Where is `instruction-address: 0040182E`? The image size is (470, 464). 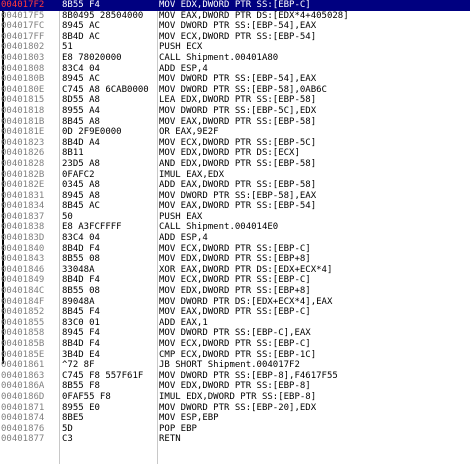 instruction-address: 0040182E is located at coordinates (23, 185).